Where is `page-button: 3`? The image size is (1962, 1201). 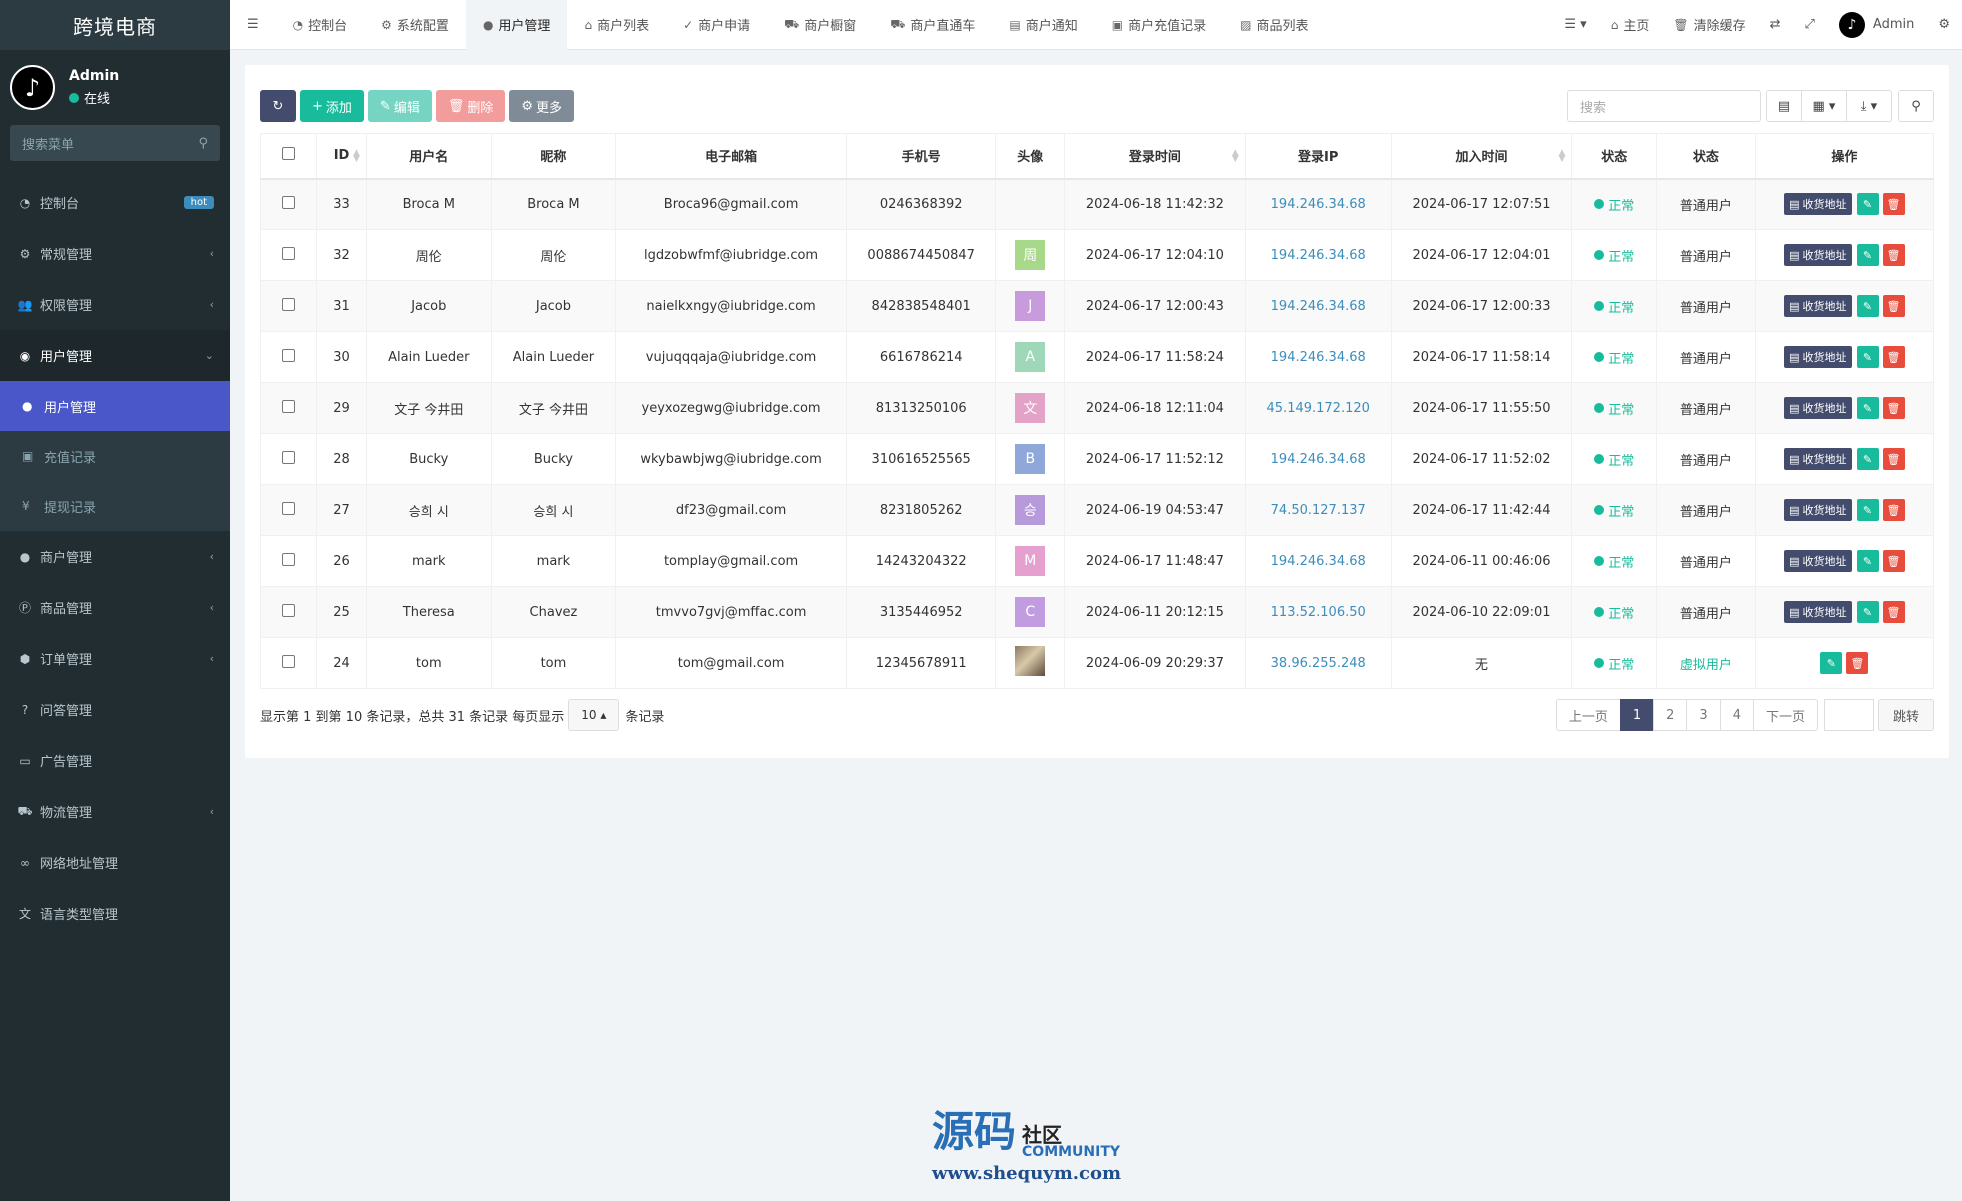 page-button: 3 is located at coordinates (1703, 715).